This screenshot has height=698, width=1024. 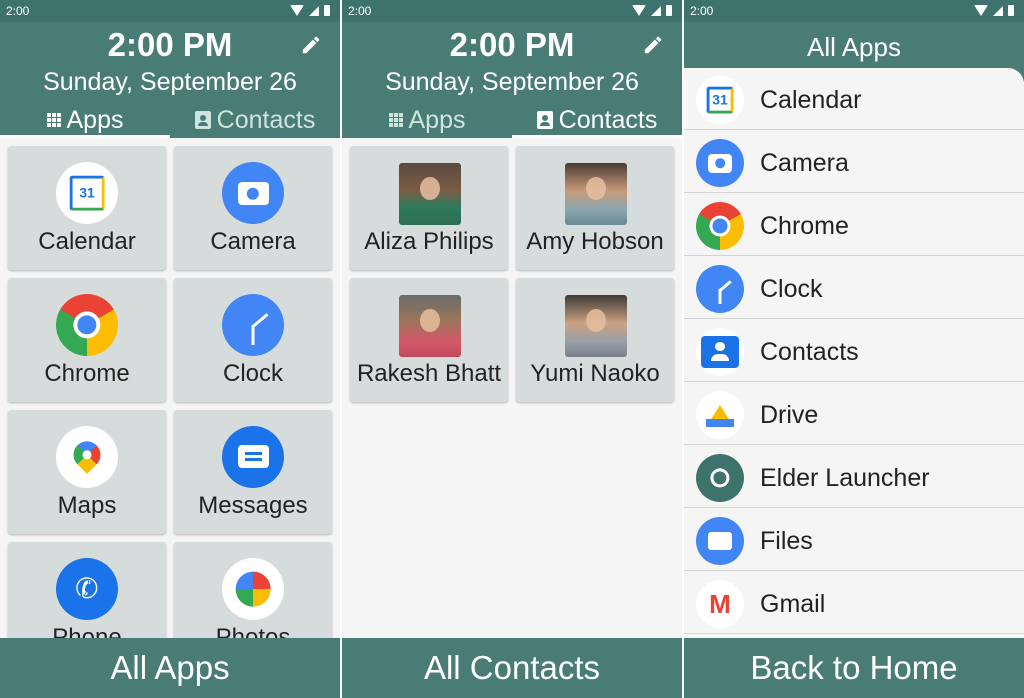 I want to click on list-item-gmail: M Gmail, so click(x=854, y=603).